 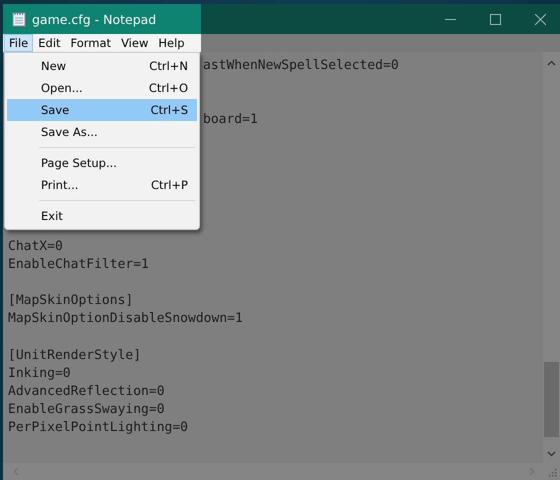 What do you see at coordinates (102, 66) in the screenshot?
I see `menu-entry: New Ctrl+N` at bounding box center [102, 66].